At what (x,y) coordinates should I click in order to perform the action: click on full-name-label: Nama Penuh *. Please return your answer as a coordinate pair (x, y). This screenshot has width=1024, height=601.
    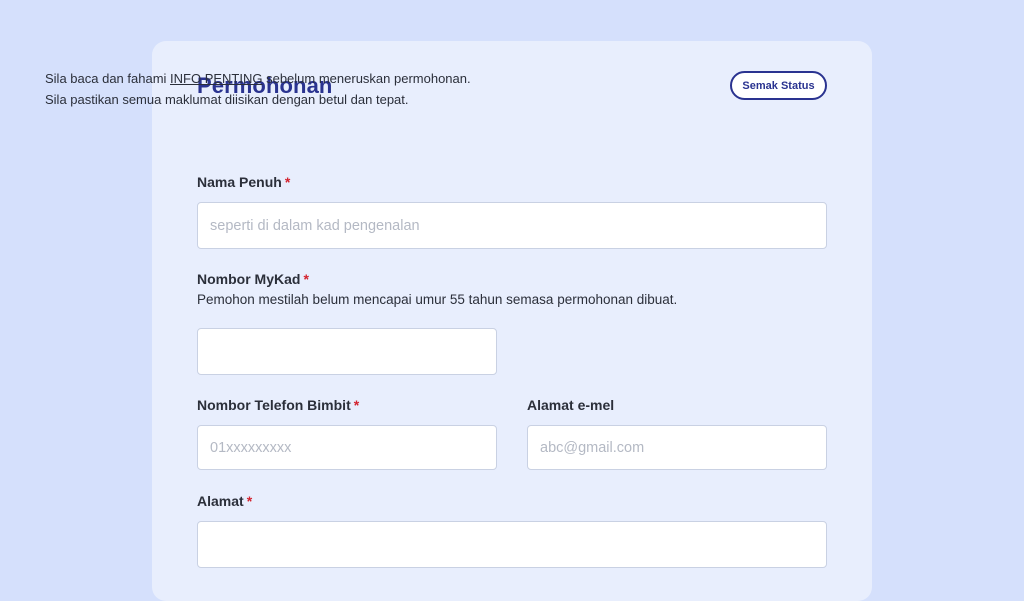
    Looking at the image, I should click on (243, 182).